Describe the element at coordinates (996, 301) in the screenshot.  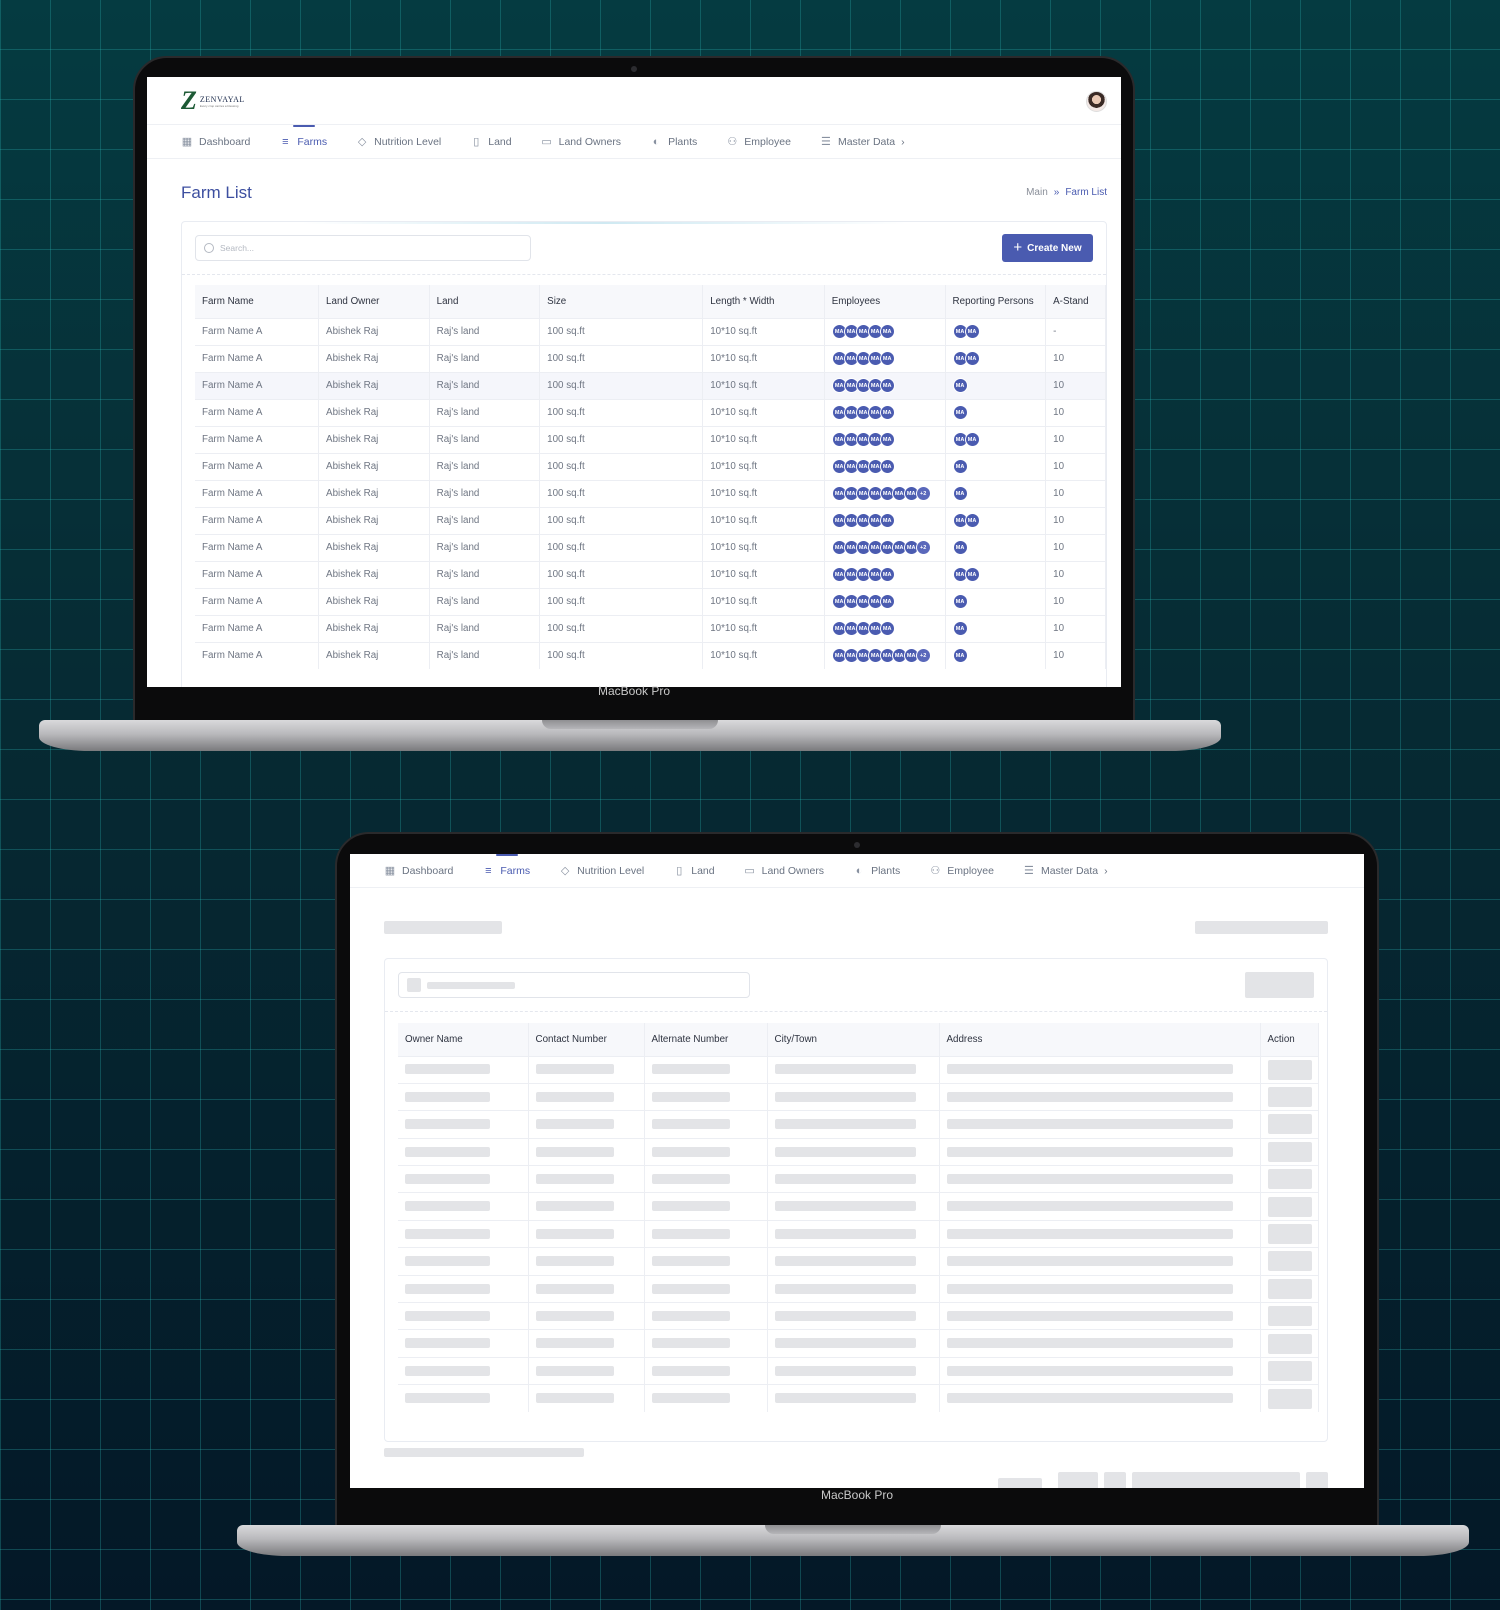
I see `column-header: Reporting Persons` at that location.